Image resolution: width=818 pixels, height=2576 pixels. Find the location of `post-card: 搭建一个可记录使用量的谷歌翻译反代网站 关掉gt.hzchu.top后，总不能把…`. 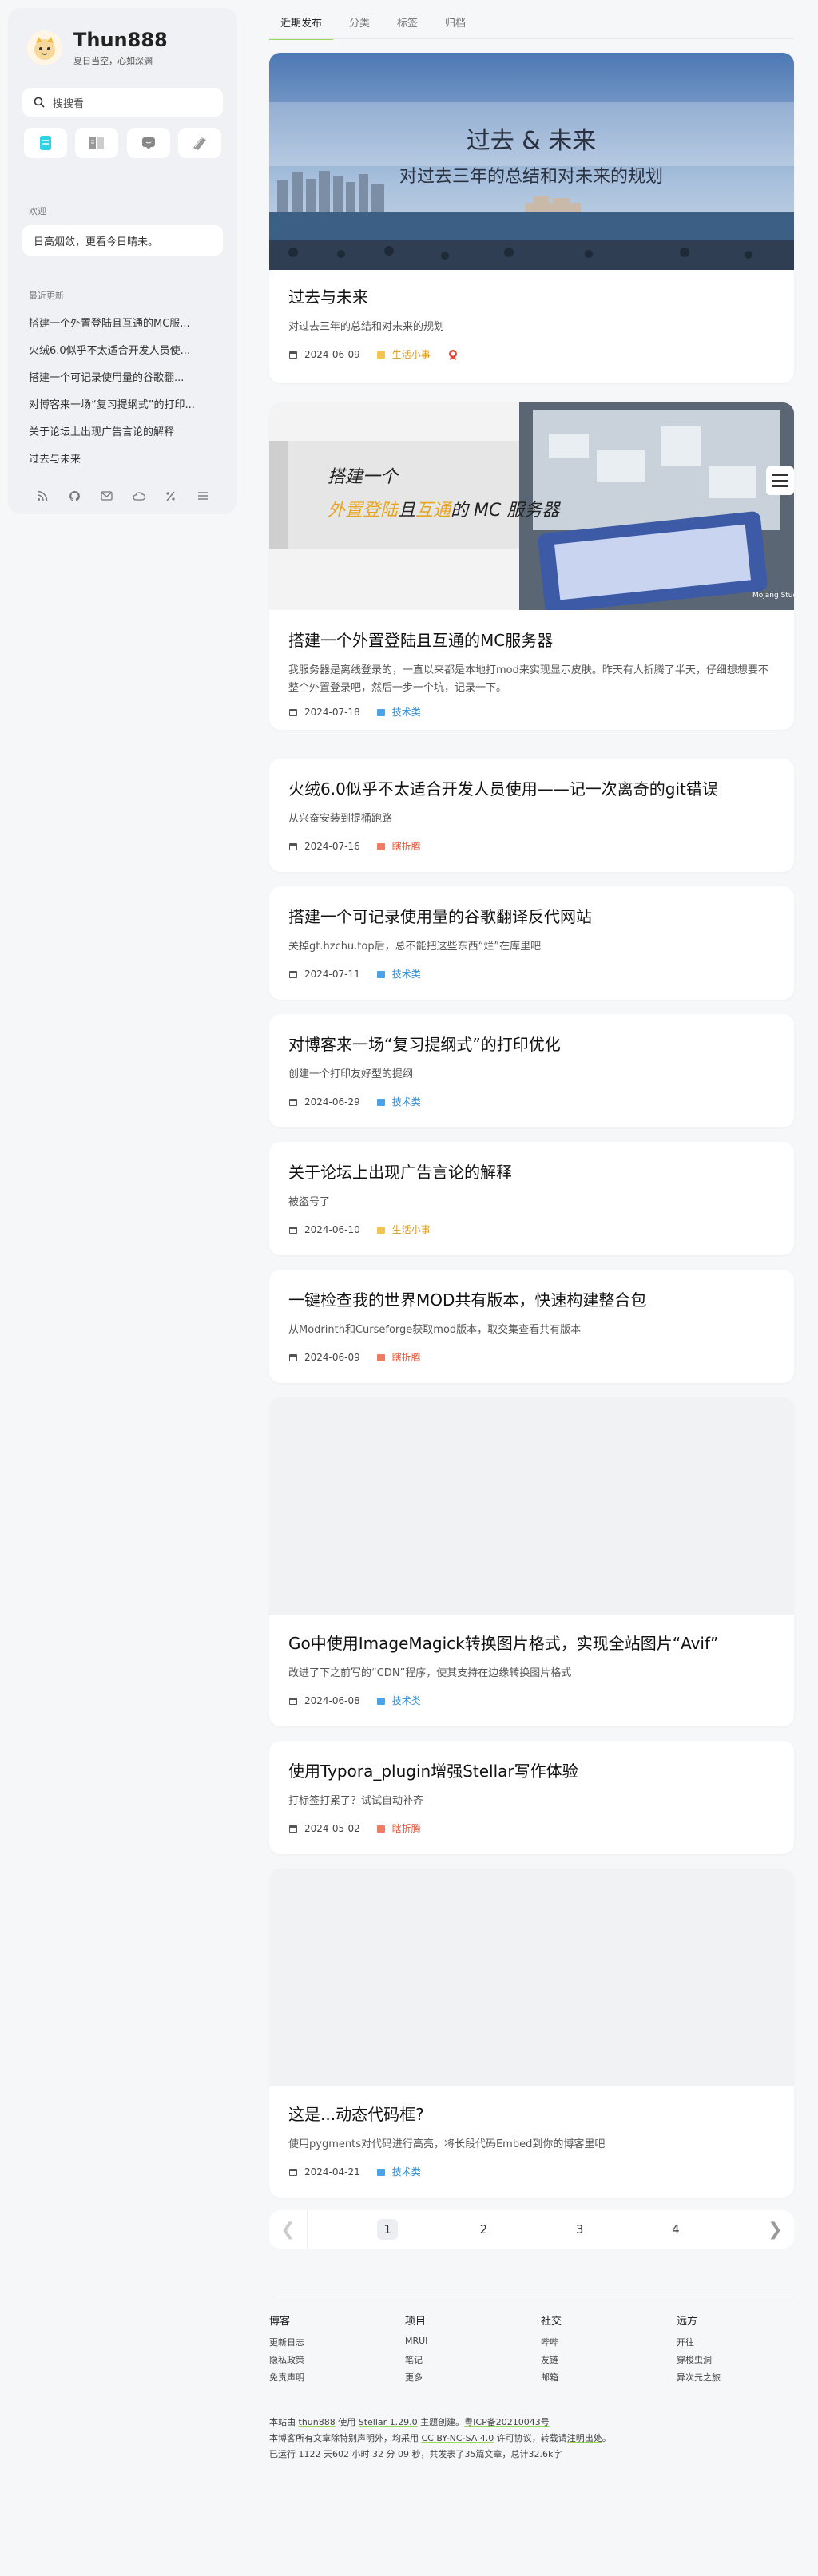

post-card: 搭建一个可记录使用量的谷歌翻译反代网站 关掉gt.hzchu.top后，总不能把… is located at coordinates (531, 943).